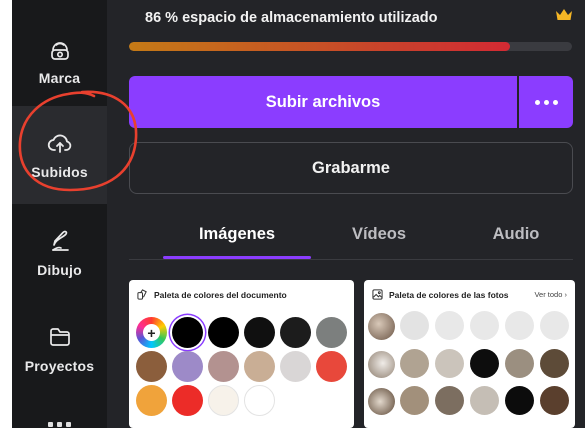 This screenshot has height=431, width=585. Describe the element at coordinates (379, 234) in the screenshot. I see `tab-videos: Vídeos` at that location.